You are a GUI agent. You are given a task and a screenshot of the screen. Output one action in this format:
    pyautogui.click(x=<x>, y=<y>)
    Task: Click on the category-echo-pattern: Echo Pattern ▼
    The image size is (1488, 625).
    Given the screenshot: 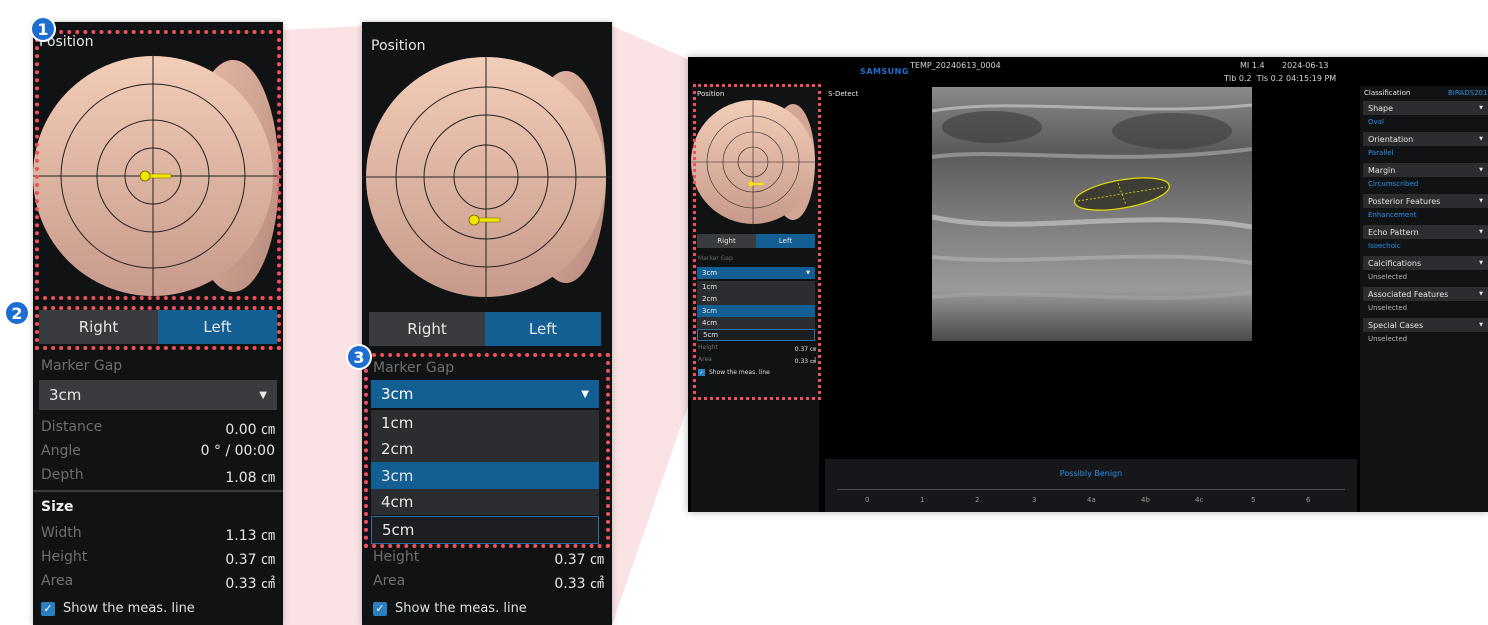 What is the action you would take?
    pyautogui.click(x=1425, y=232)
    